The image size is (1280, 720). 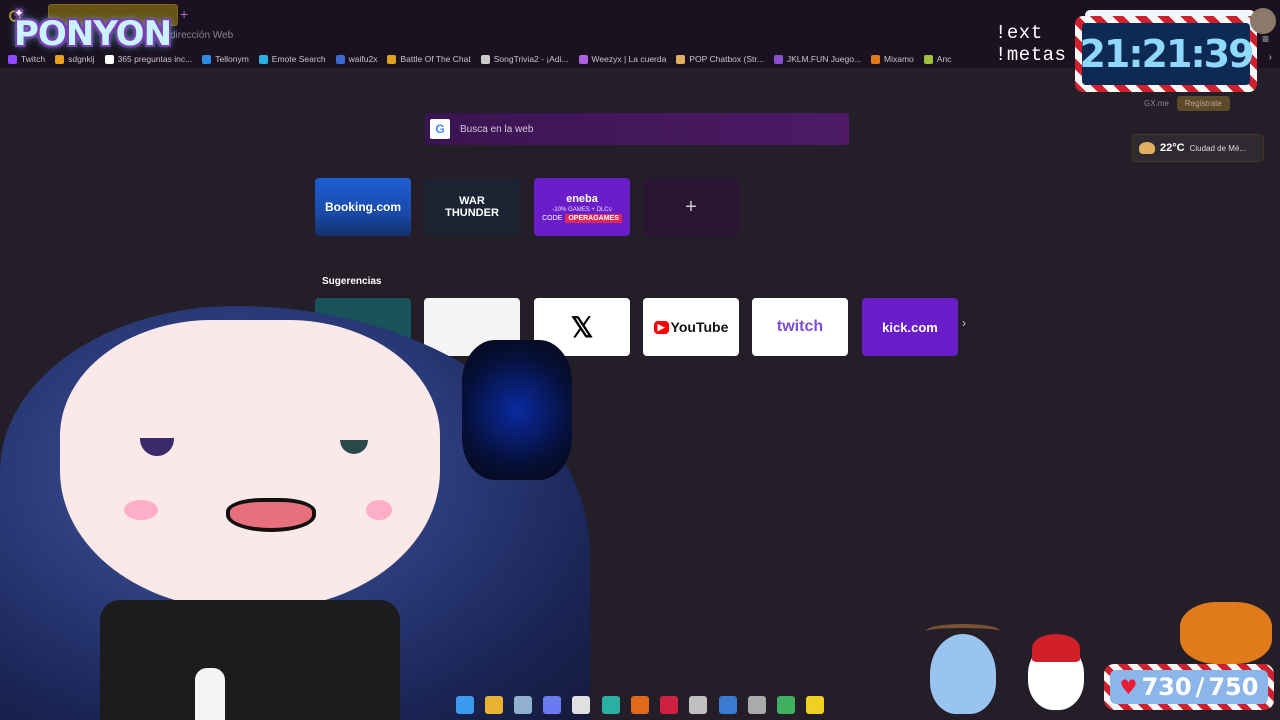 I want to click on bookmark-item: Weezyx | La cuerda, so click(x=622, y=59).